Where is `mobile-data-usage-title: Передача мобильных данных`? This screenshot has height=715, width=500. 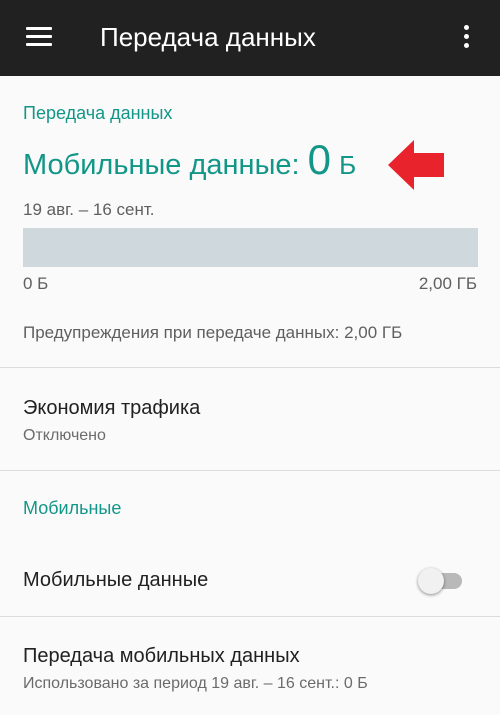 mobile-data-usage-title: Передача мобильных данных is located at coordinates (161, 656).